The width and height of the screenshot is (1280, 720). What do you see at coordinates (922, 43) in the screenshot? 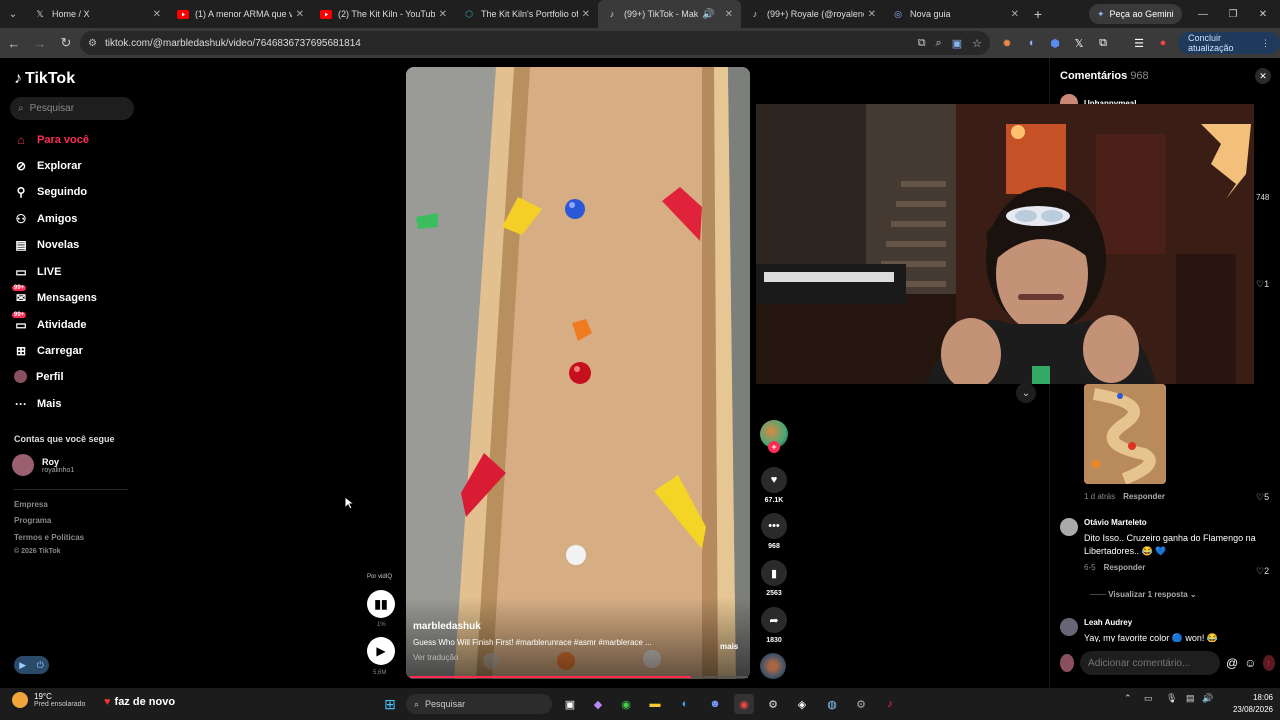
I see `translate-icon: ⧉` at bounding box center [922, 43].